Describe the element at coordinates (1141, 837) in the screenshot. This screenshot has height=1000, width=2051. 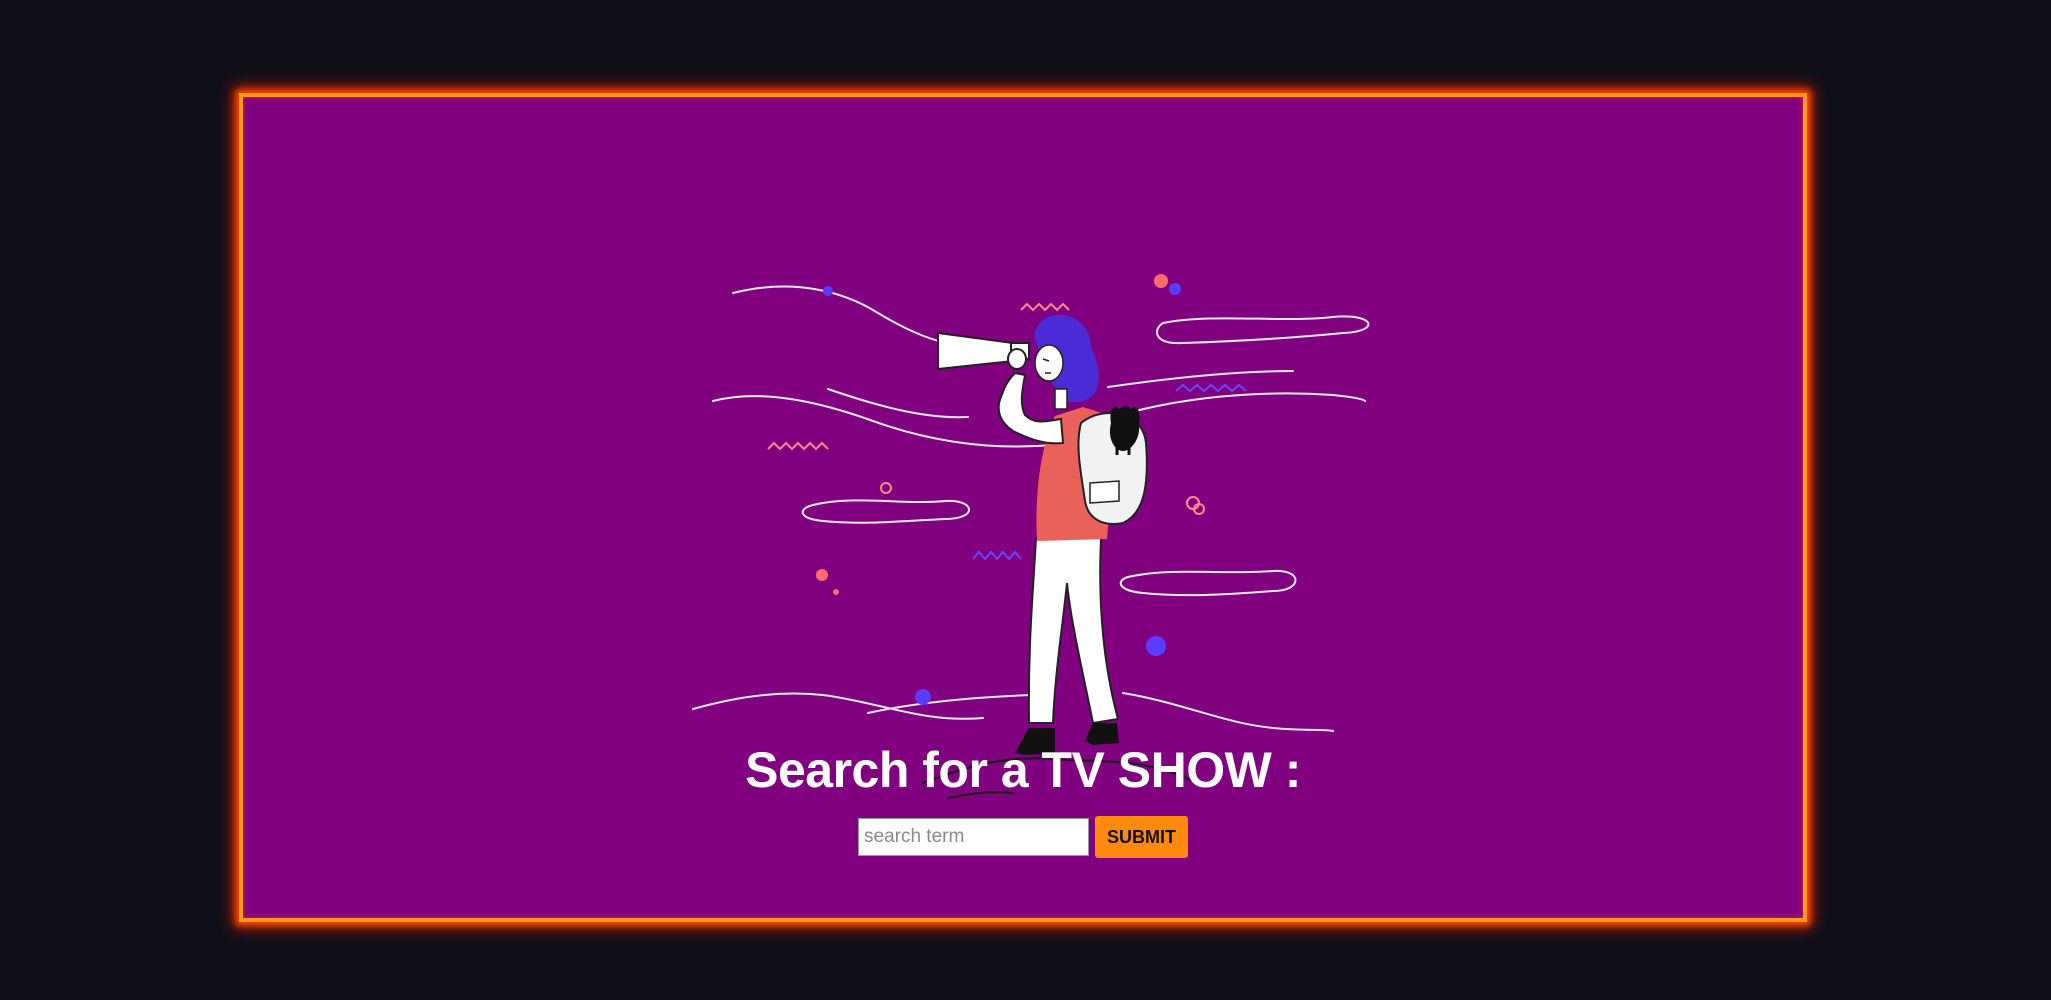
I see `submit-button: SUBMIT` at that location.